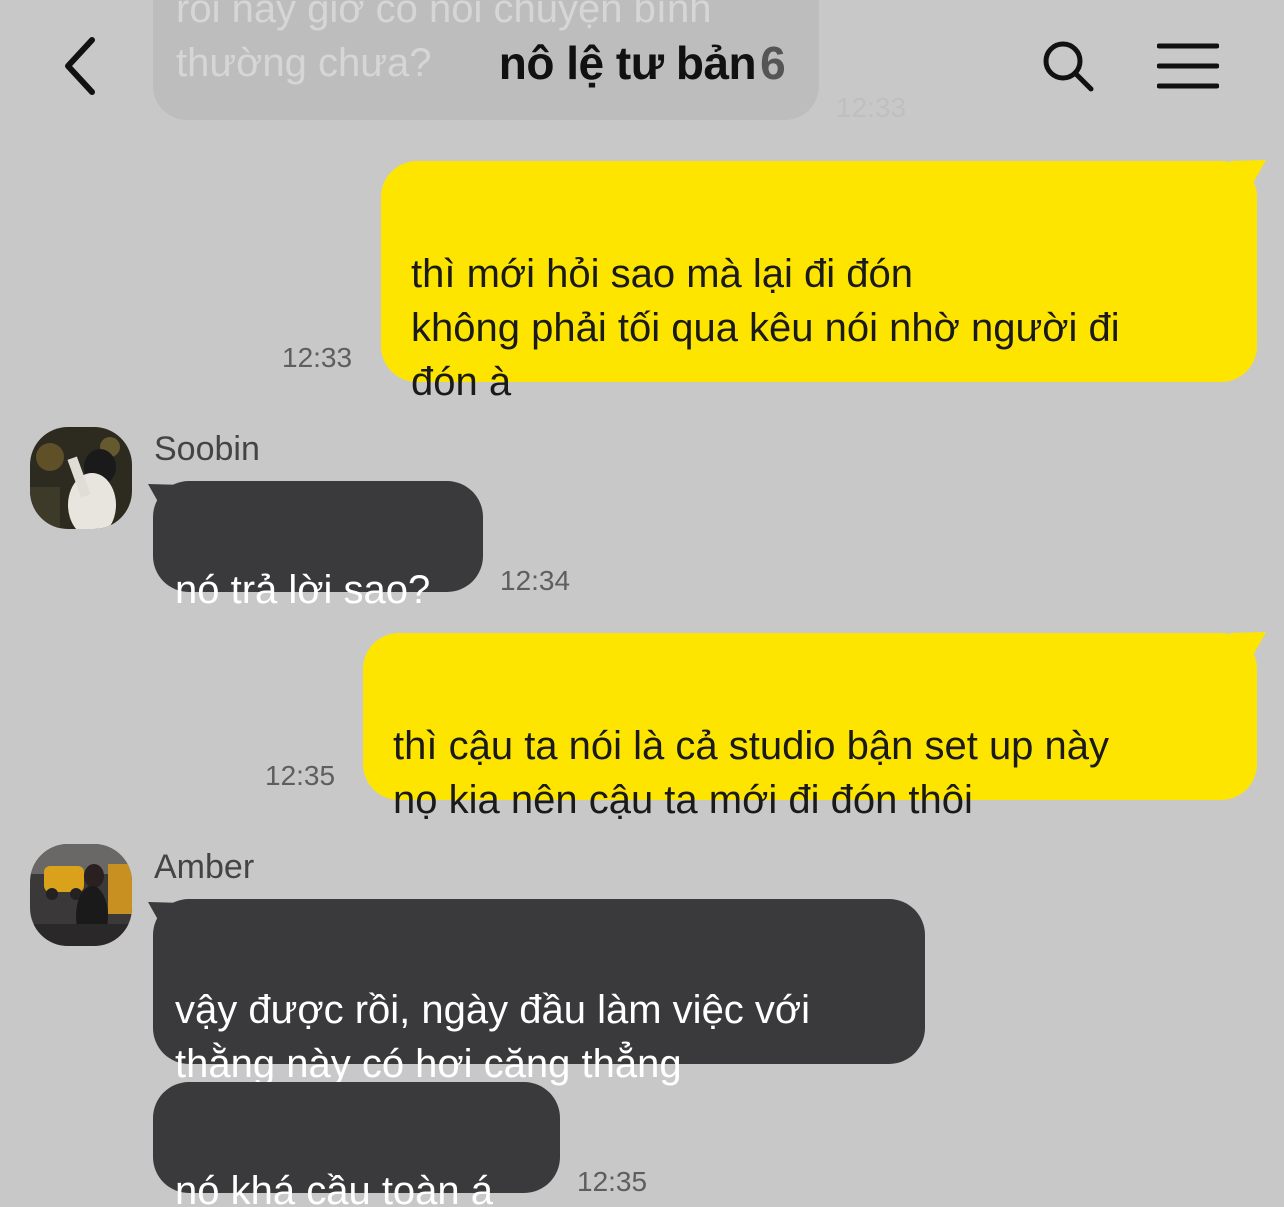 This screenshot has width=1284, height=1207. Describe the element at coordinates (318, 546) in the screenshot. I see `their-message-bubble: nó trả lời sao?` at that location.